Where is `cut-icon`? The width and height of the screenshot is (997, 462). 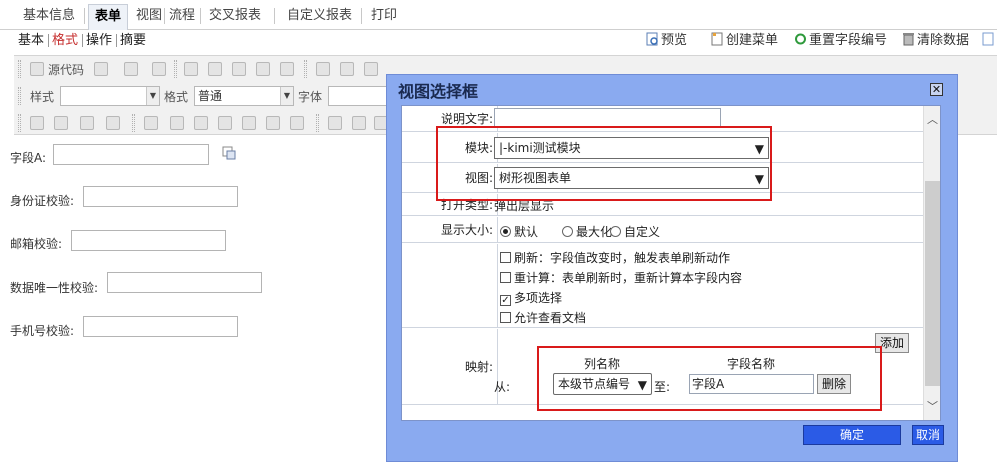
cut-icon is located at coordinates (191, 69).